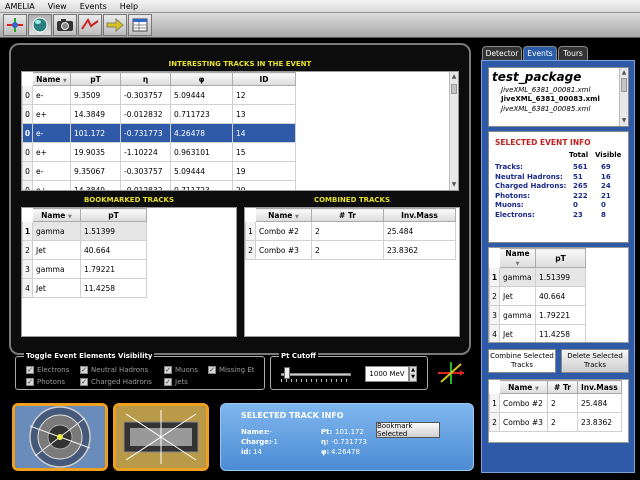 The image size is (640, 480). Describe the element at coordinates (15, 25) in the screenshot. I see `detector-view-button` at that location.